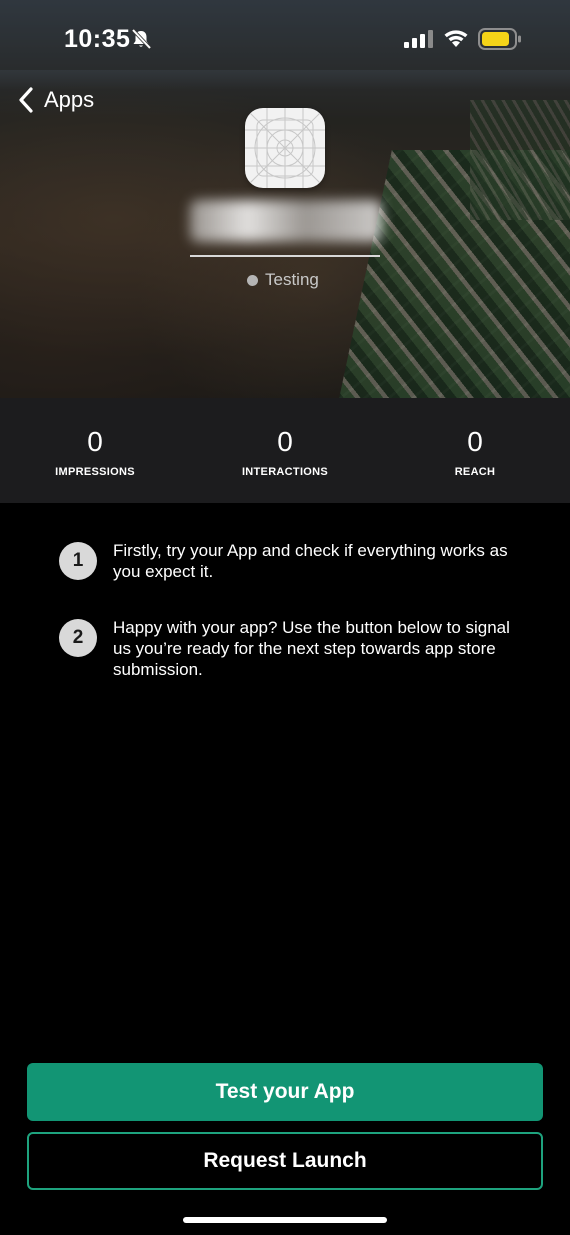 This screenshot has height=1235, width=570. Describe the element at coordinates (285, 1092) in the screenshot. I see `test-app-button: Test your App` at that location.